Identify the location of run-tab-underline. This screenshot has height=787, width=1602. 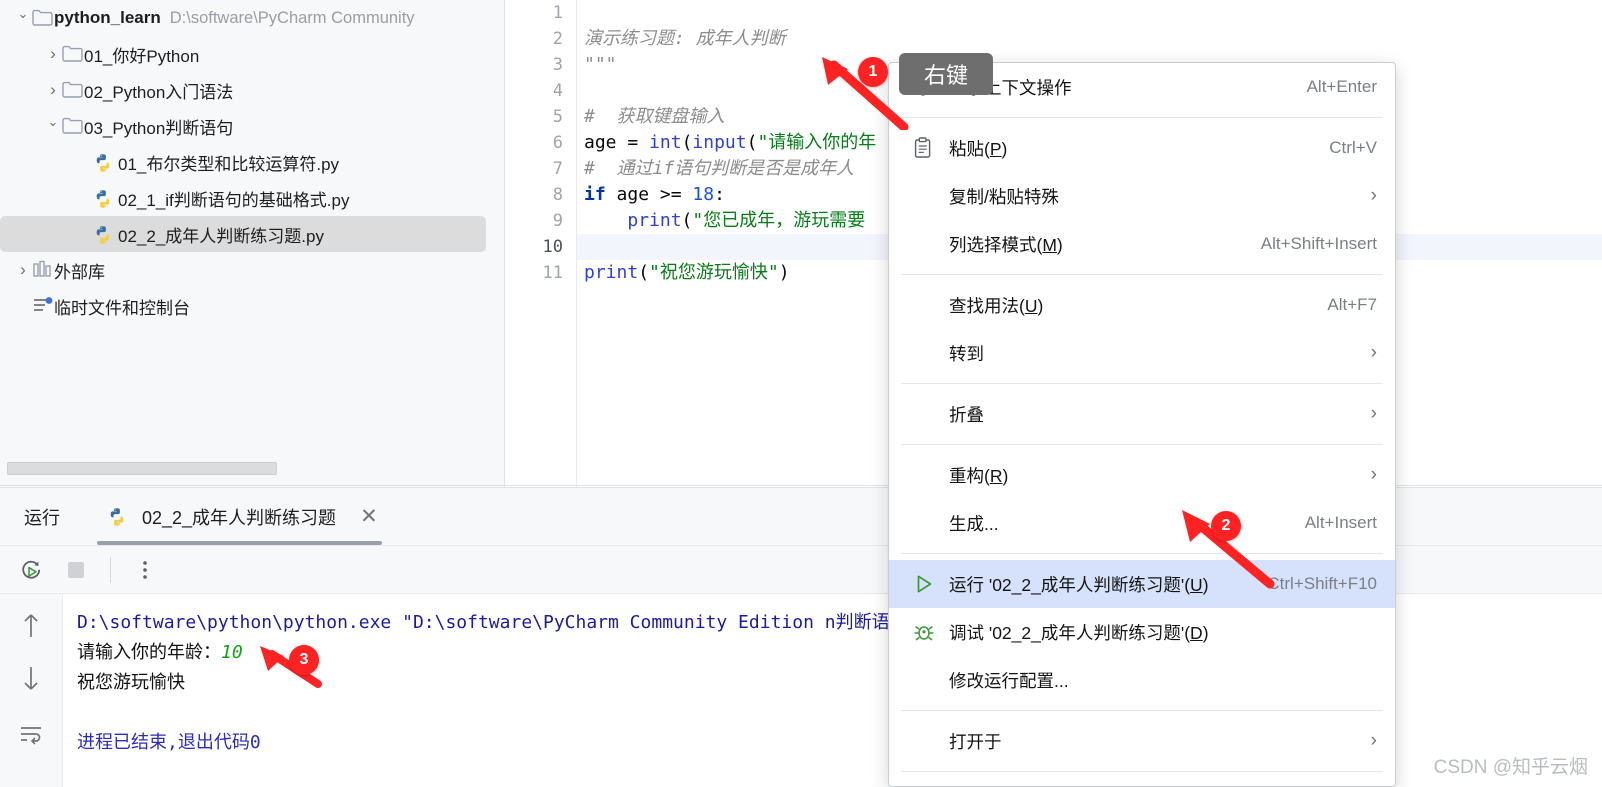
(239, 543).